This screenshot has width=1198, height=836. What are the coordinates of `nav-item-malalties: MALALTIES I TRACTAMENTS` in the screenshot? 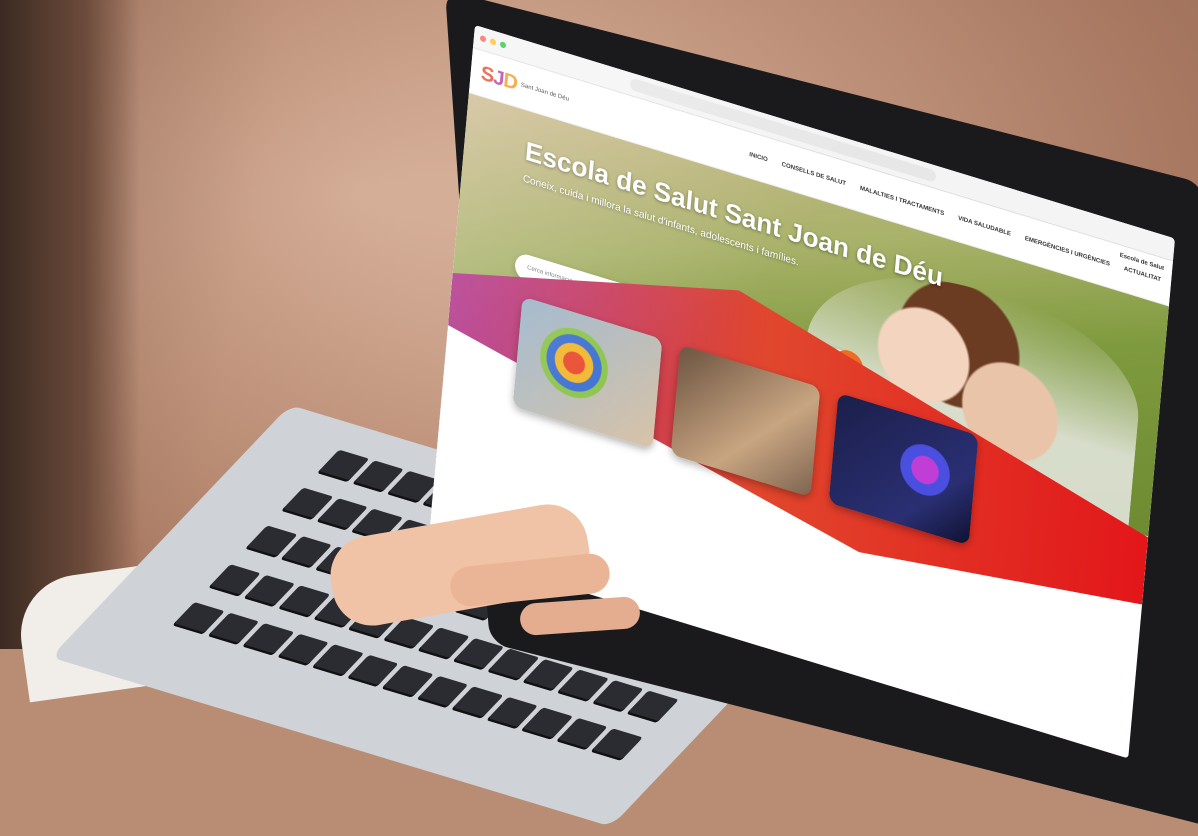 It's located at (902, 202).